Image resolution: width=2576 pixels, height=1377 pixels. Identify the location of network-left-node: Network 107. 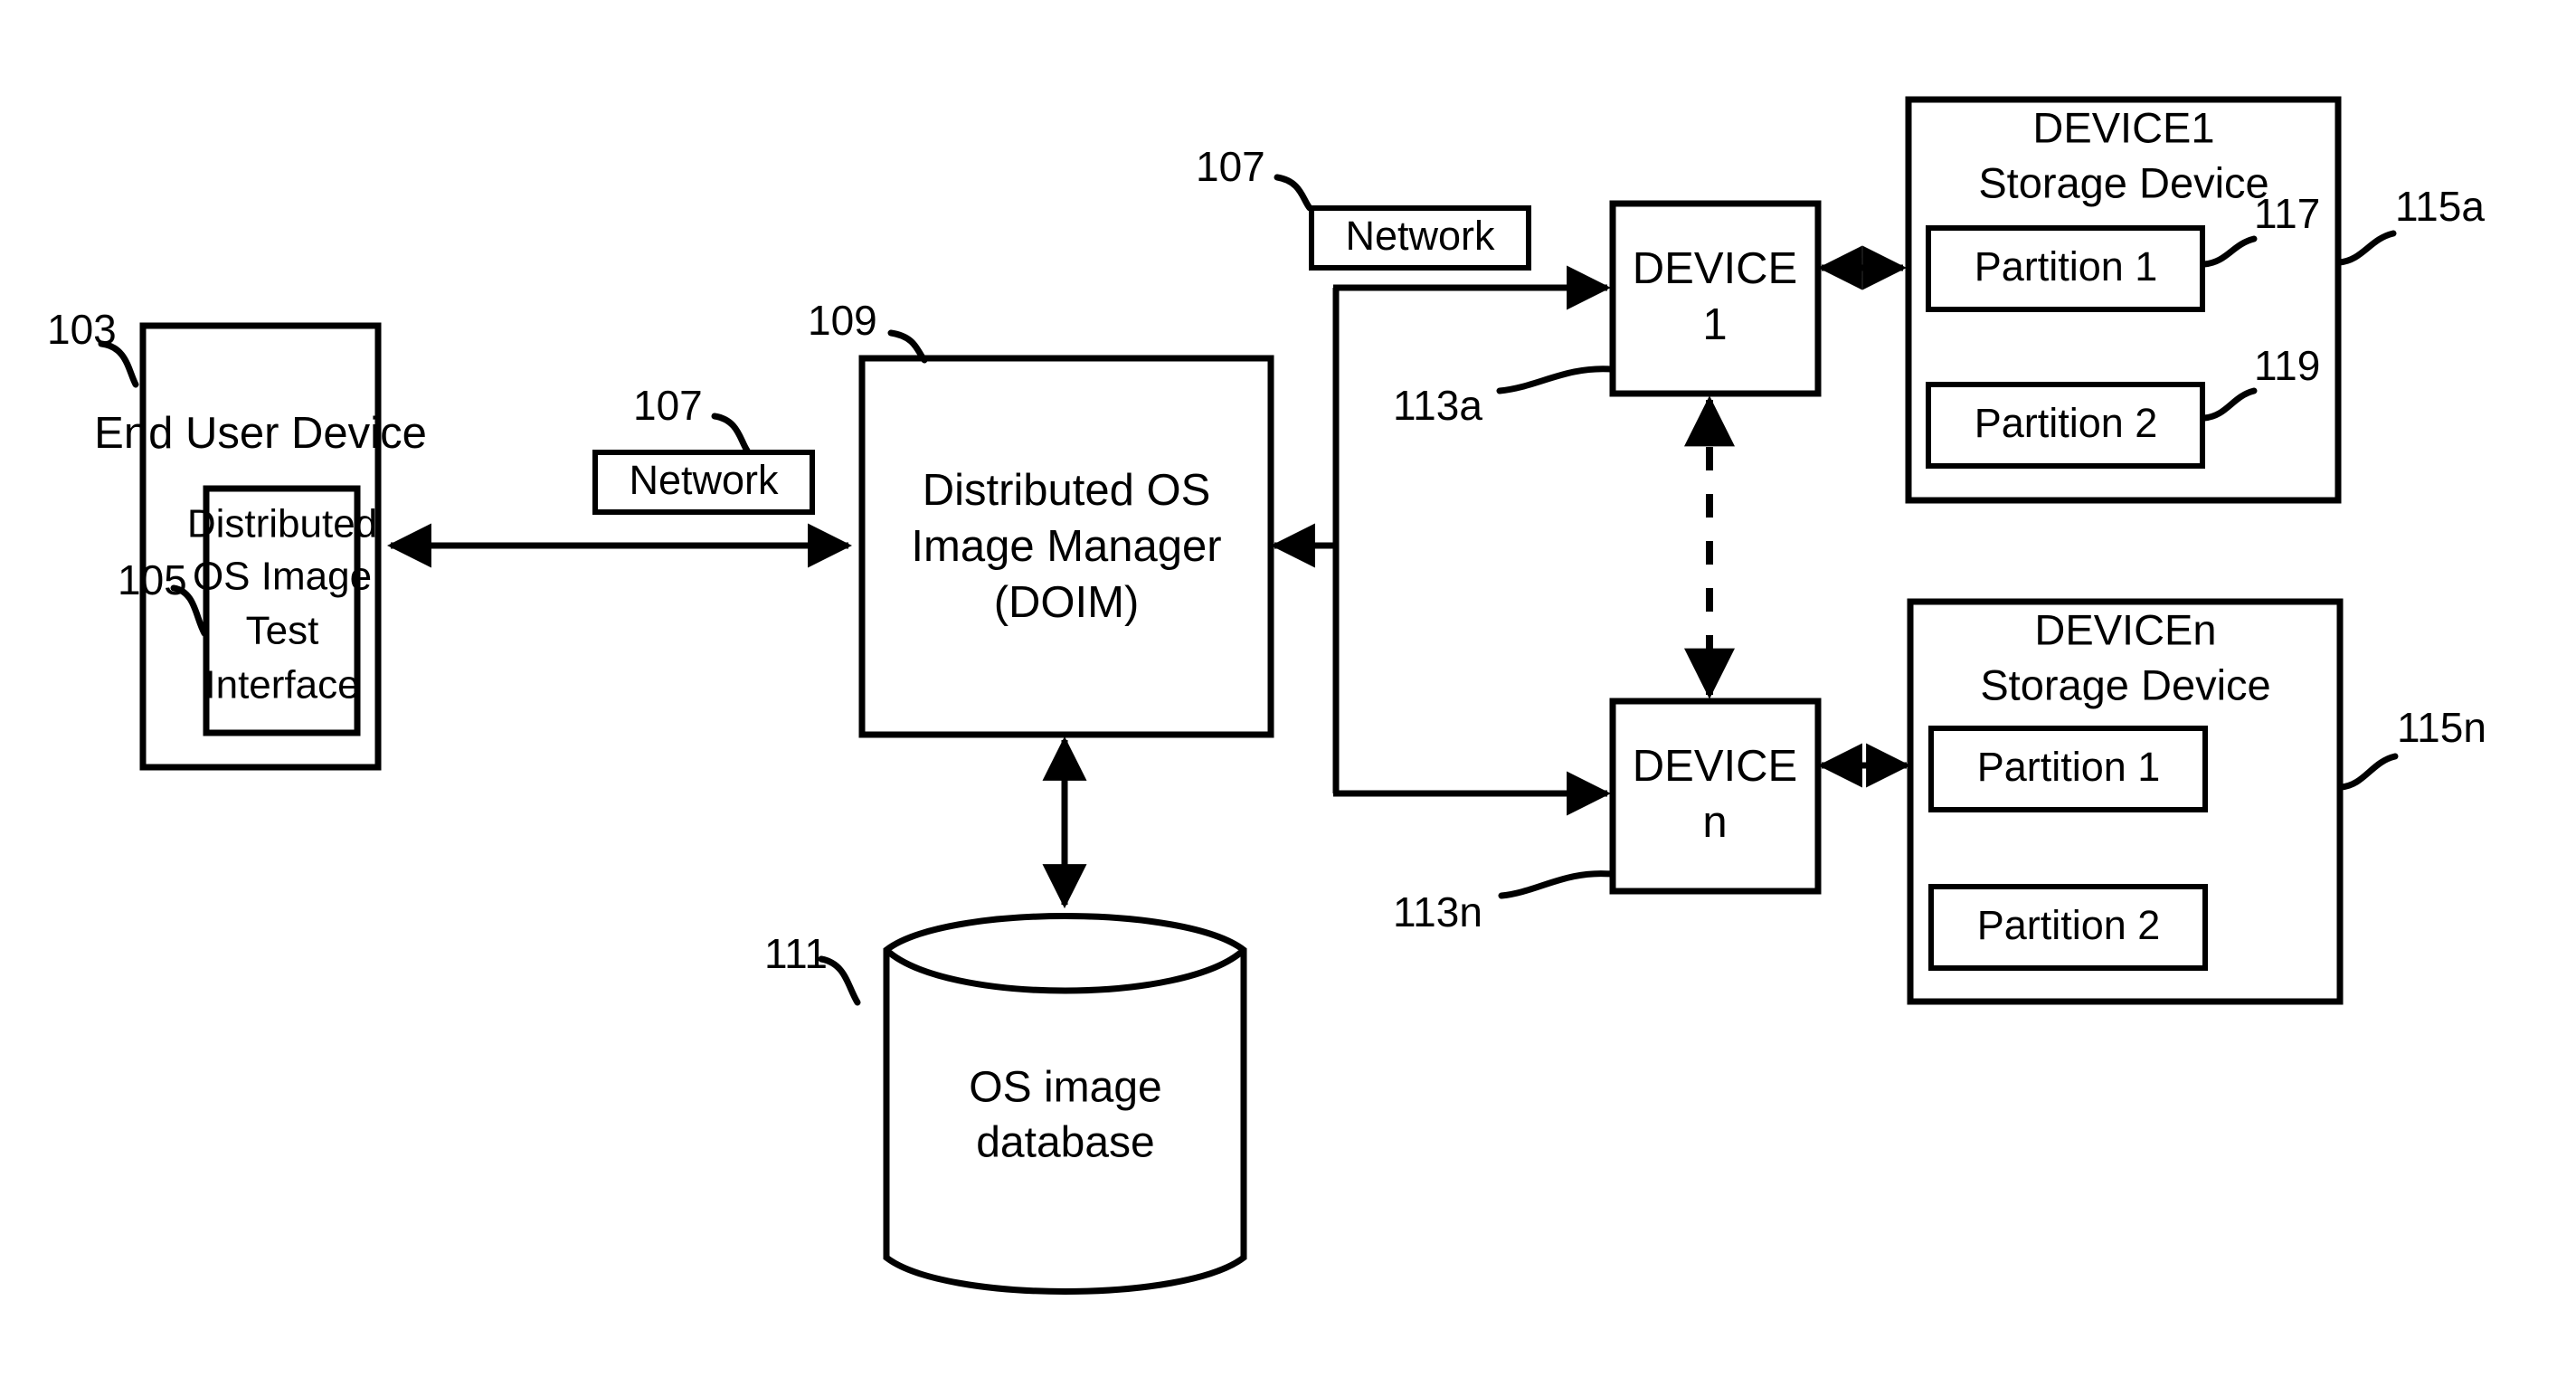
(703, 448).